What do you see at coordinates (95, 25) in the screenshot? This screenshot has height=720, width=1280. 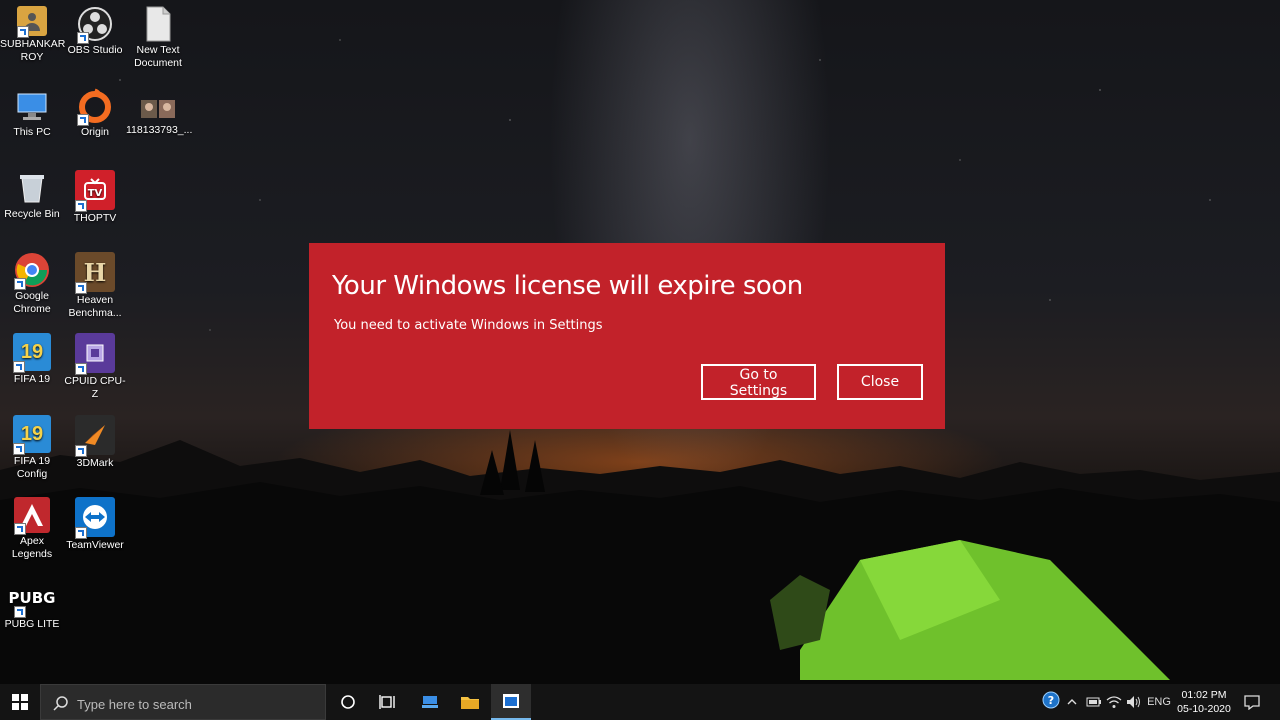 I see `obs-icon` at bounding box center [95, 25].